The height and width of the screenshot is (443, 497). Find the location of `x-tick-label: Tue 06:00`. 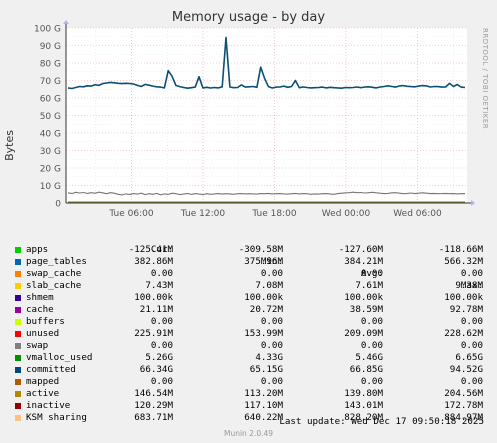

x-tick-label: Tue 06:00 is located at coordinates (130, 214).